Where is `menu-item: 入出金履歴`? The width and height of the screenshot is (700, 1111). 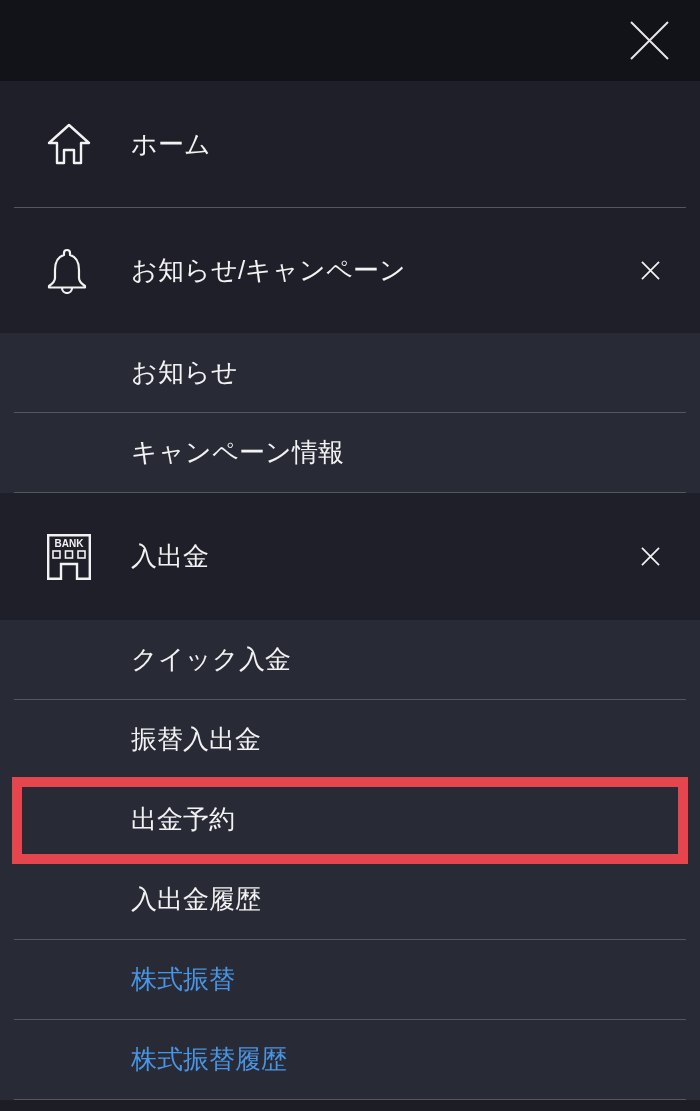
menu-item: 入出金履歴 is located at coordinates (350, 899).